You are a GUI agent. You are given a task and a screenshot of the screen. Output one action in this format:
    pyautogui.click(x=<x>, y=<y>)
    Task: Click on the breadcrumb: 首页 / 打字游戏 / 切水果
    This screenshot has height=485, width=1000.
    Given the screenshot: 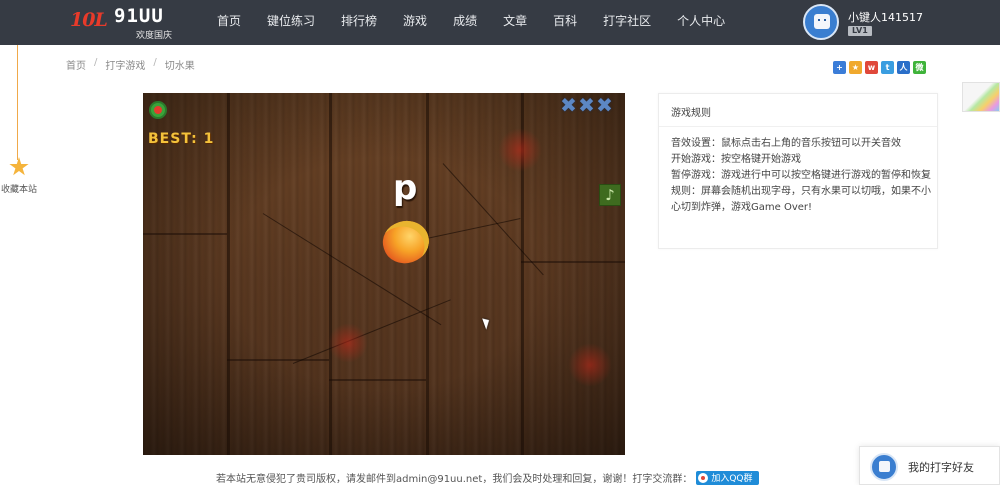 What is the action you would take?
    pyautogui.click(x=130, y=64)
    